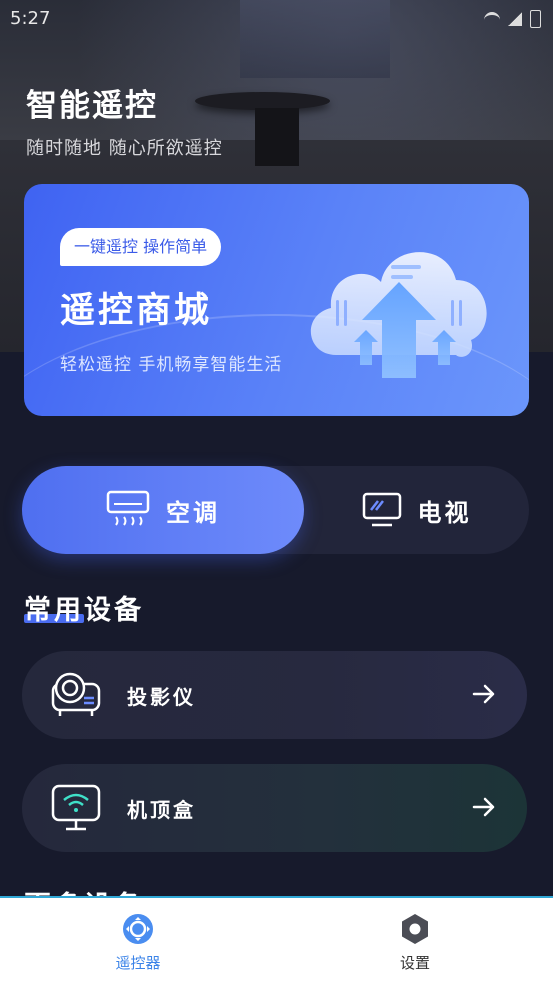  Describe the element at coordinates (515, 19) in the screenshot. I see `signal-icon` at that location.